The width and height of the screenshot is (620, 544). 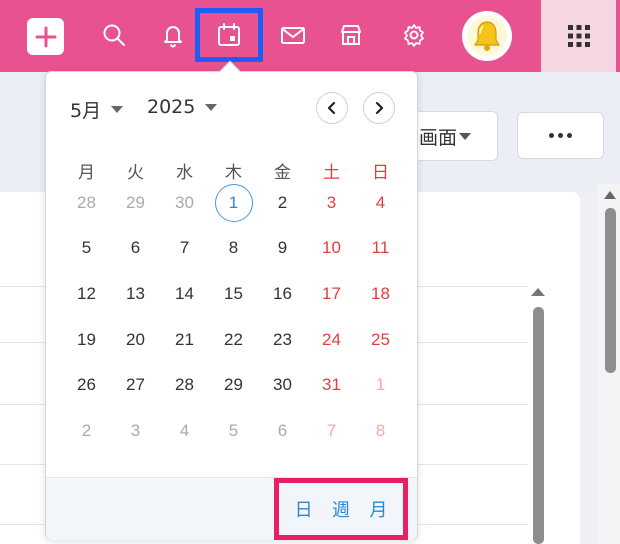 What do you see at coordinates (331, 385) in the screenshot?
I see `day-cell: 31` at bounding box center [331, 385].